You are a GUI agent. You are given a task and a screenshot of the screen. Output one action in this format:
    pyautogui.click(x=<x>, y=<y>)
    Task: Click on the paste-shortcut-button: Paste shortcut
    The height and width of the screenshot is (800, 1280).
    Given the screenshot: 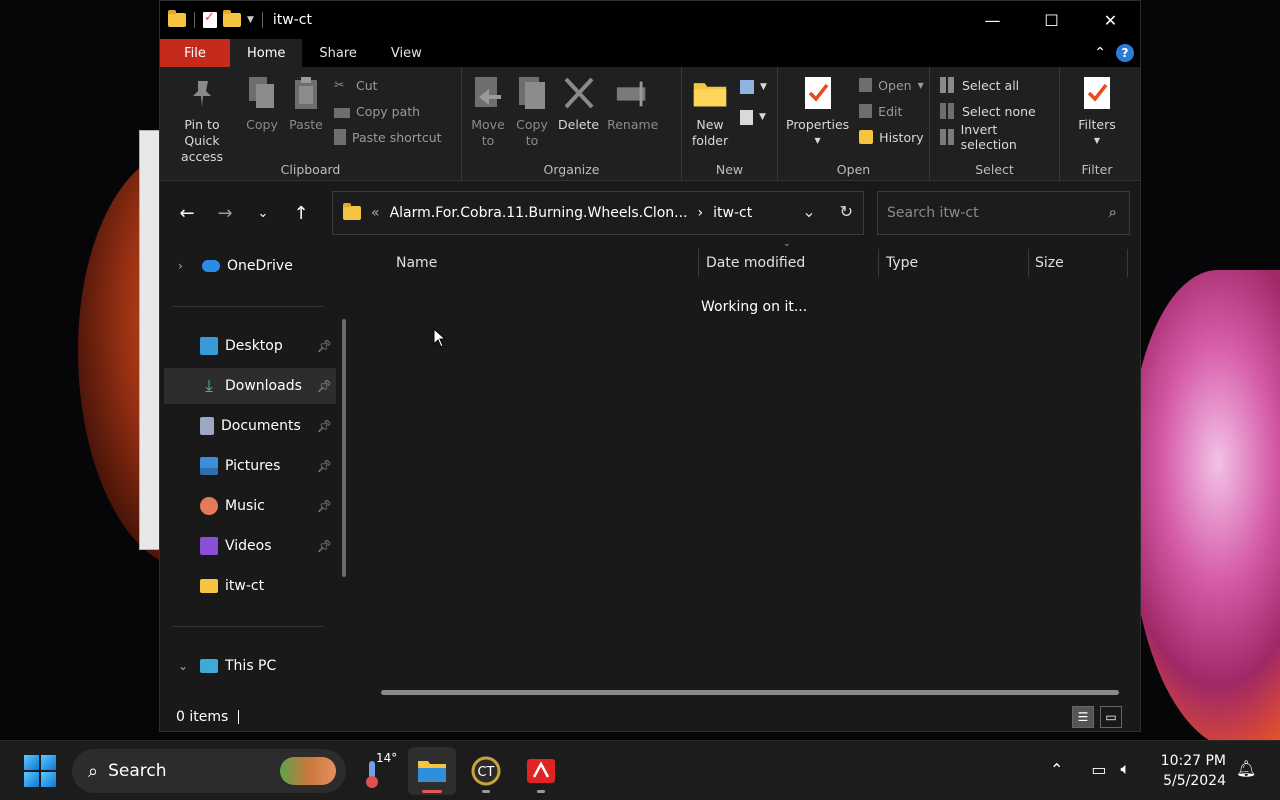 What is the action you would take?
    pyautogui.click(x=388, y=137)
    